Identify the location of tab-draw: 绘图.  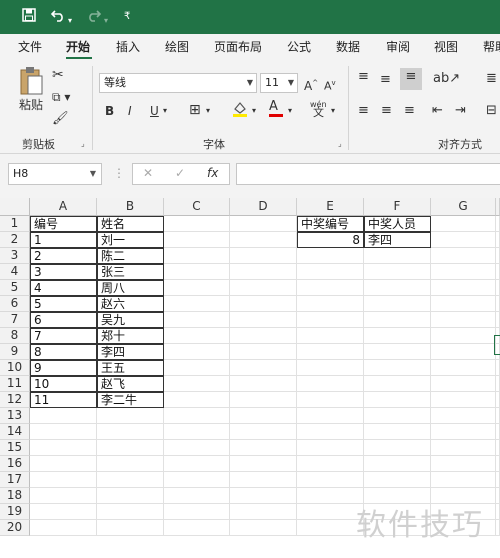
(177, 46).